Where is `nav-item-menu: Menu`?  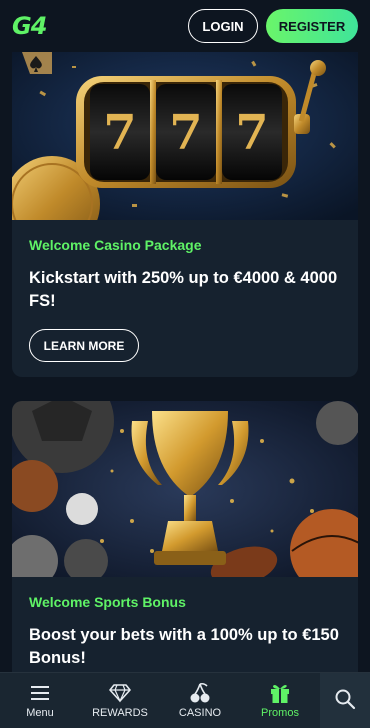 nav-item-menu: Menu is located at coordinates (40, 700).